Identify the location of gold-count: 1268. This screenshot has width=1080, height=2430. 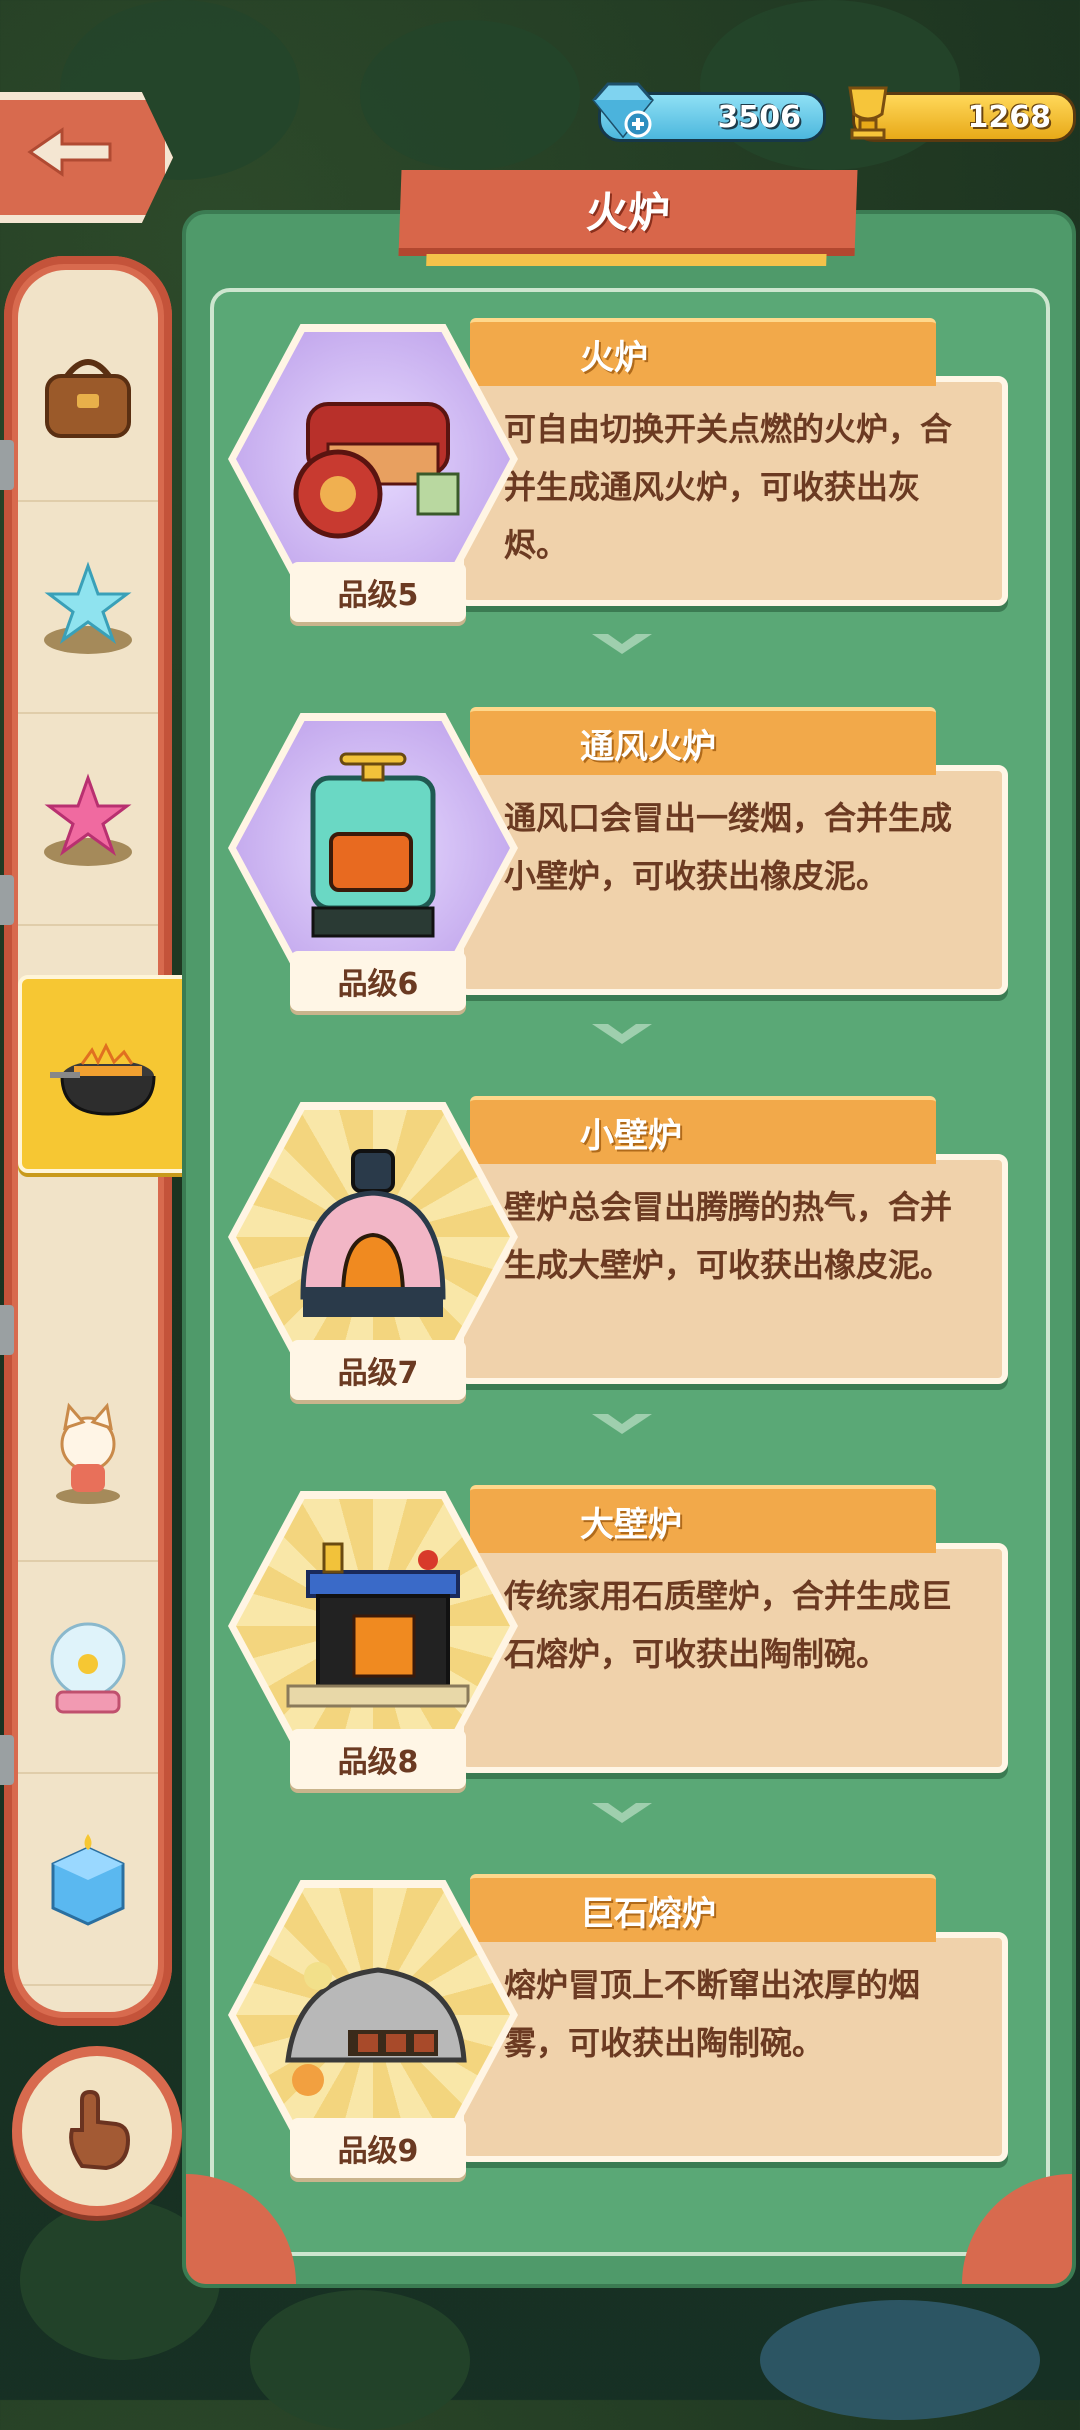
(1009, 117).